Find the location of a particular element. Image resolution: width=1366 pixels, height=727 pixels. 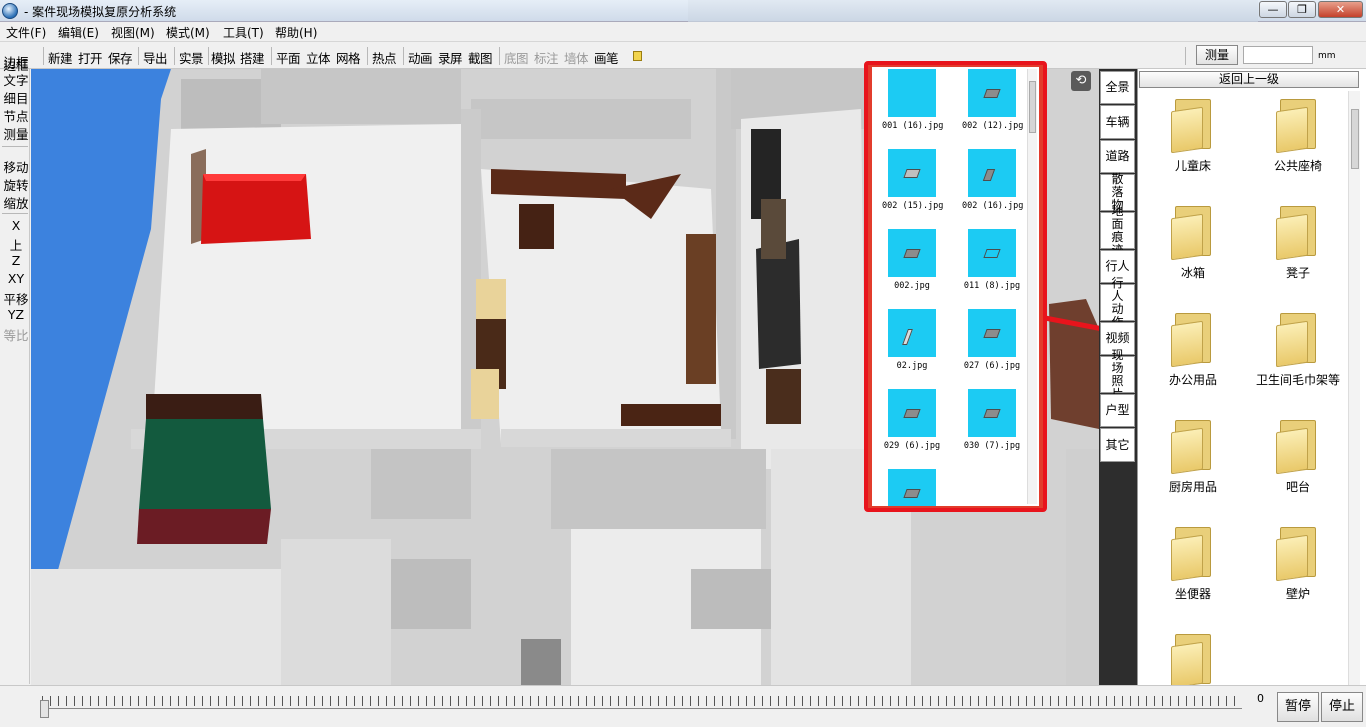

timeline-handle is located at coordinates (44, 709).